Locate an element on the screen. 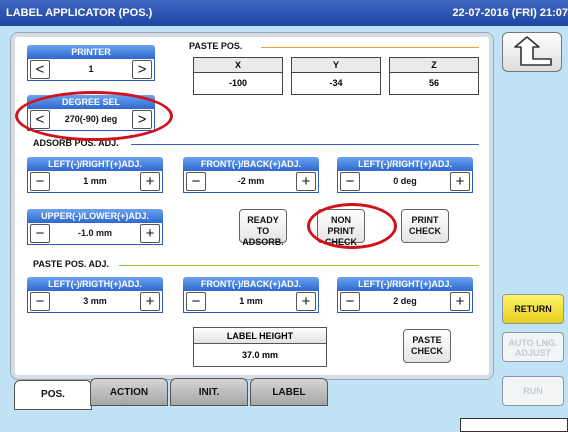 The image size is (568, 432). paste-y-box: Y -34 is located at coordinates (336, 76).